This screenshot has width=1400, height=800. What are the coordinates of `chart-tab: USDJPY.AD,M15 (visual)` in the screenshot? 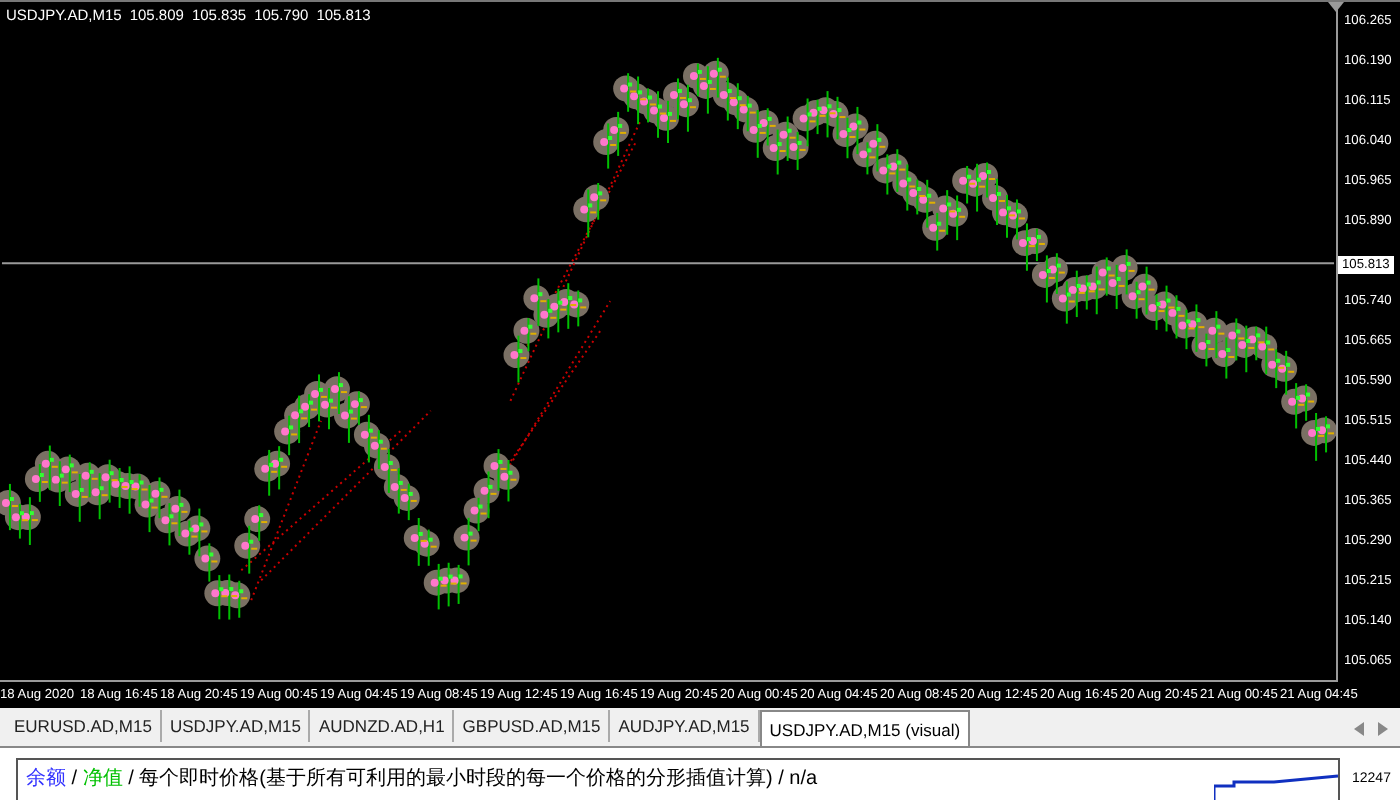 It's located at (865, 728).